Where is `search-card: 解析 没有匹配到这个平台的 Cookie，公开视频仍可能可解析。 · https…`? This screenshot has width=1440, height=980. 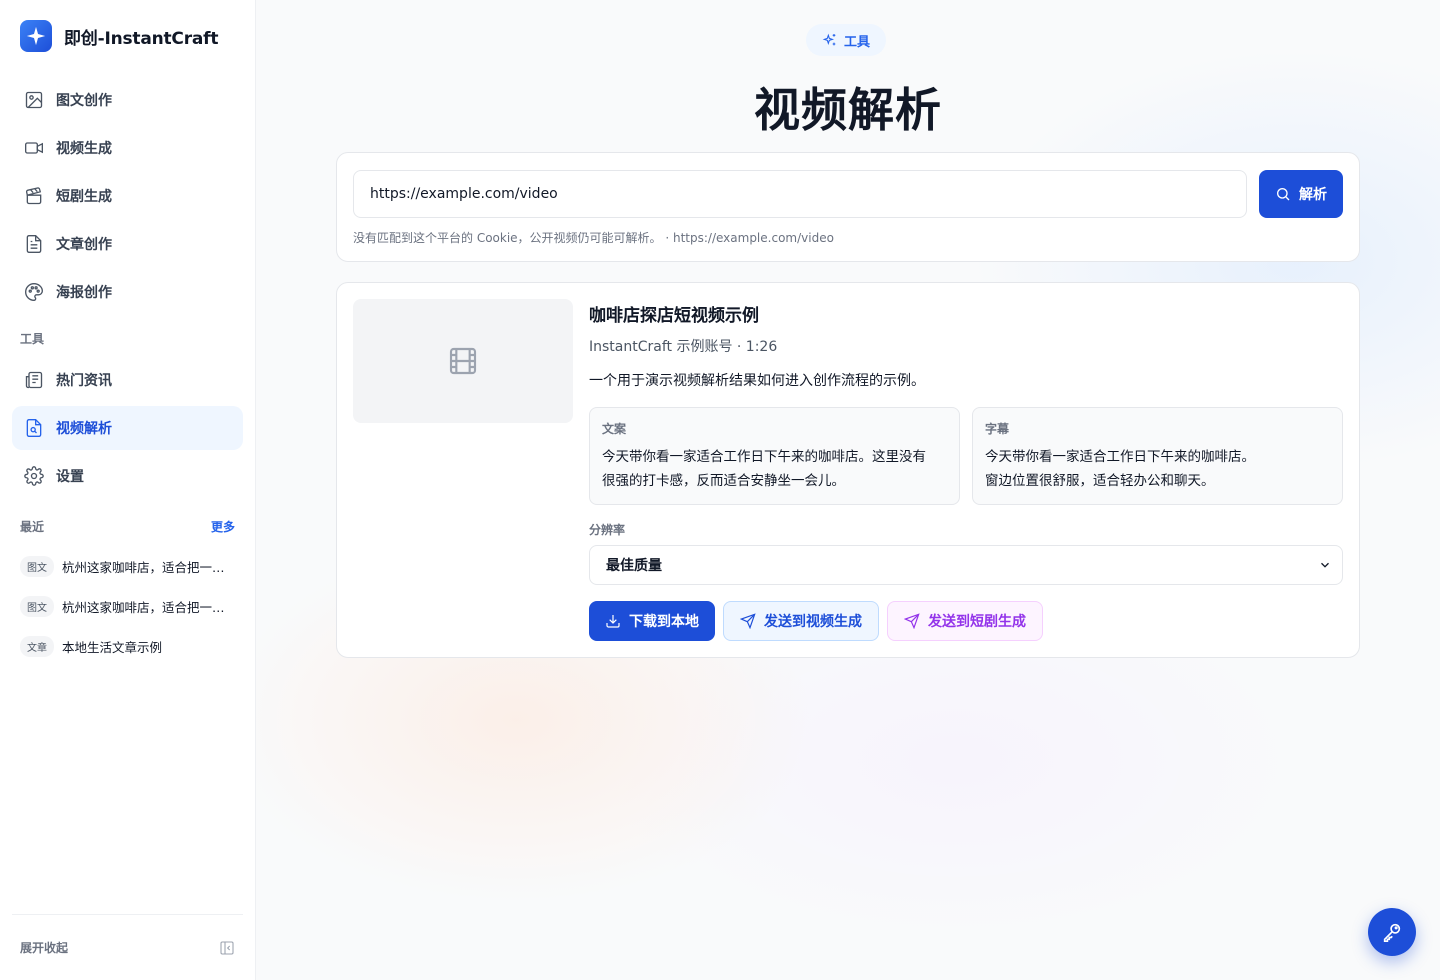 search-card: 解析 没有匹配到这个平台的 Cookie，公开视频仍可能可解析。 · https… is located at coordinates (848, 207).